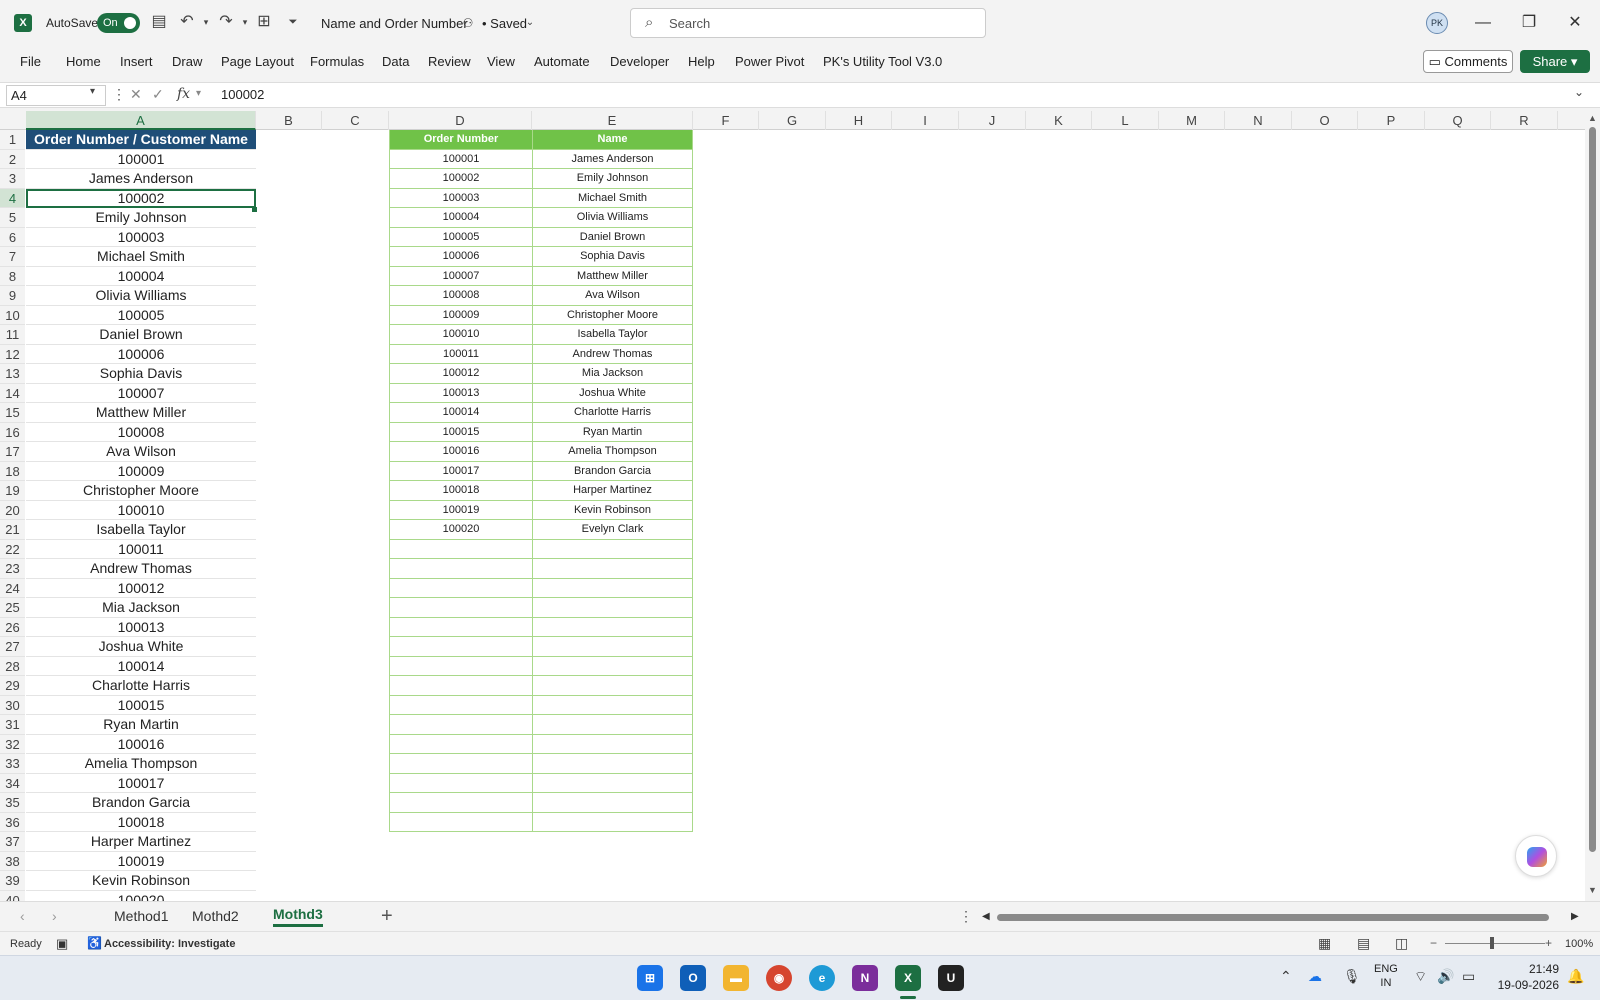 The width and height of the screenshot is (1600, 1000). What do you see at coordinates (1125, 120) in the screenshot?
I see `column-header-l: L` at bounding box center [1125, 120].